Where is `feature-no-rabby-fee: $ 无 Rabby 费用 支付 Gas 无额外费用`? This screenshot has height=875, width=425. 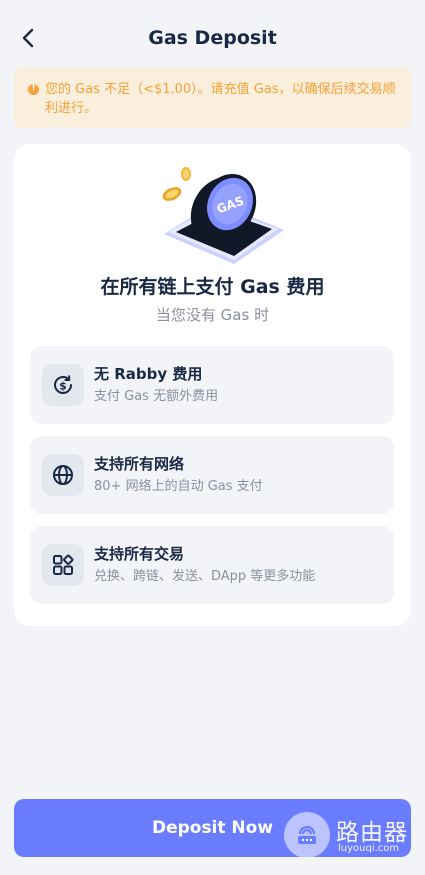 feature-no-rabby-fee: $ 无 Rabby 费用 支付 Gas 无额外费用 is located at coordinates (212, 385).